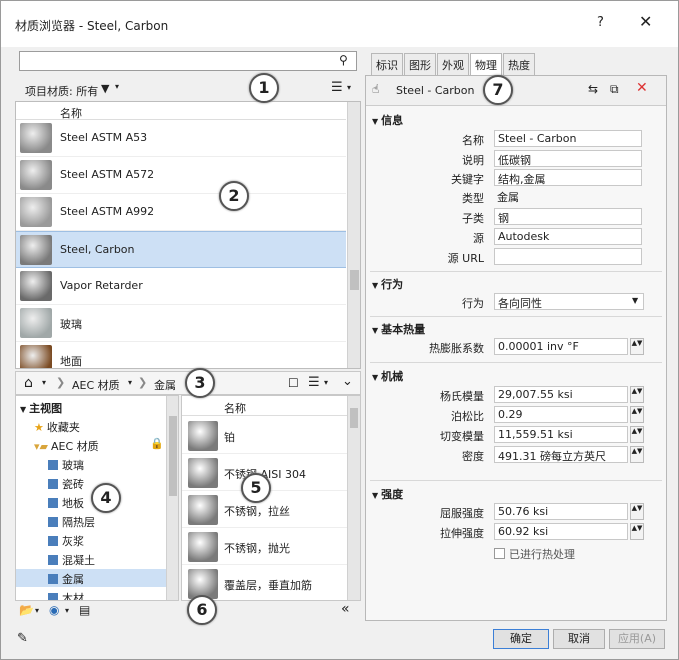  I want to click on section-behavior: ▼ 行为, so click(387, 284).